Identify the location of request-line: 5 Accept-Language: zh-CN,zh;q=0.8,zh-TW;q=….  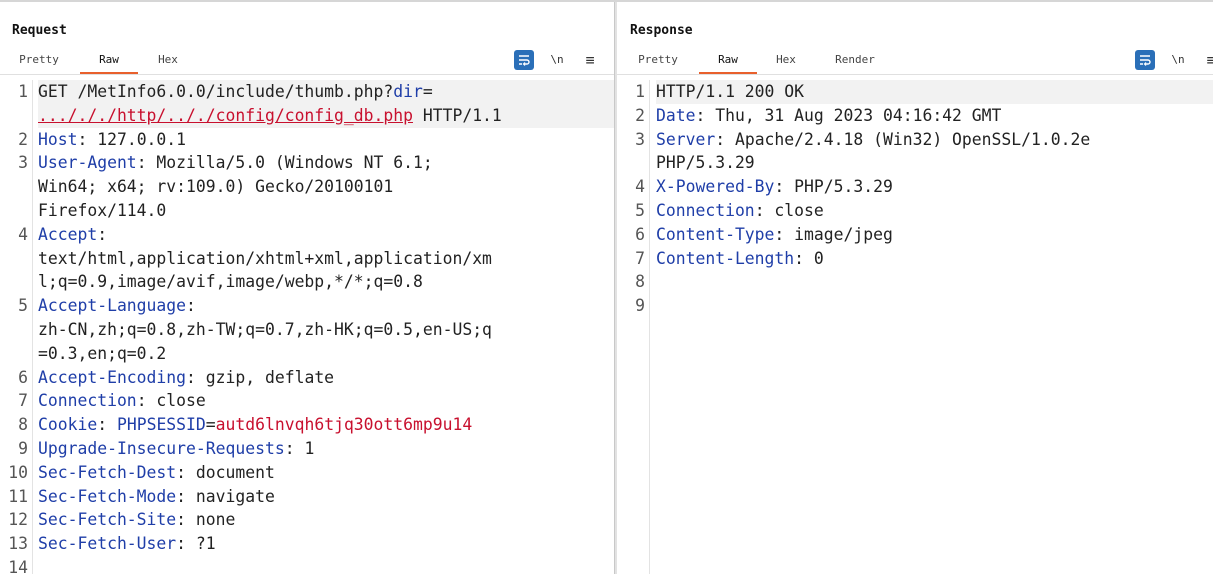
(307, 329).